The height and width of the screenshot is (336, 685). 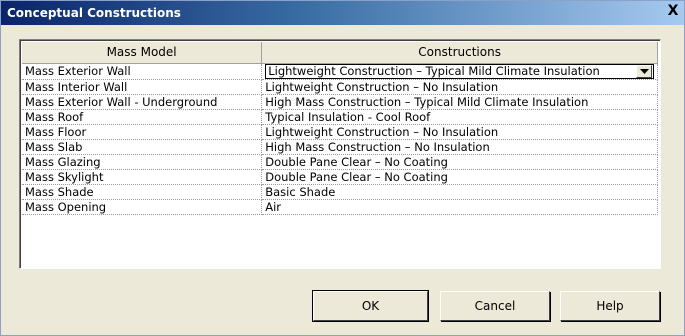 I want to click on mass-model-cell: Mass Glazing, so click(x=142, y=162).